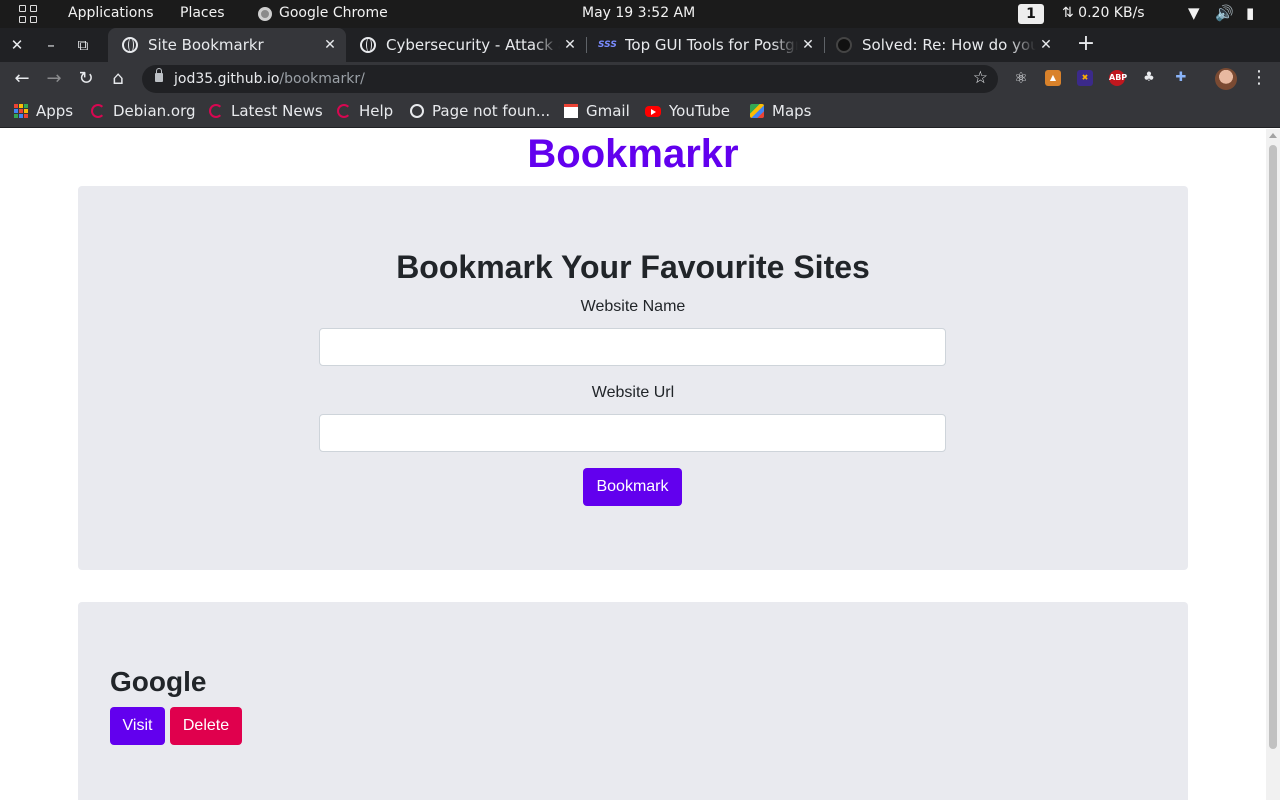  Describe the element at coordinates (1103, 13) in the screenshot. I see `network-speed: ⇅ 0.20 KB/s` at that location.